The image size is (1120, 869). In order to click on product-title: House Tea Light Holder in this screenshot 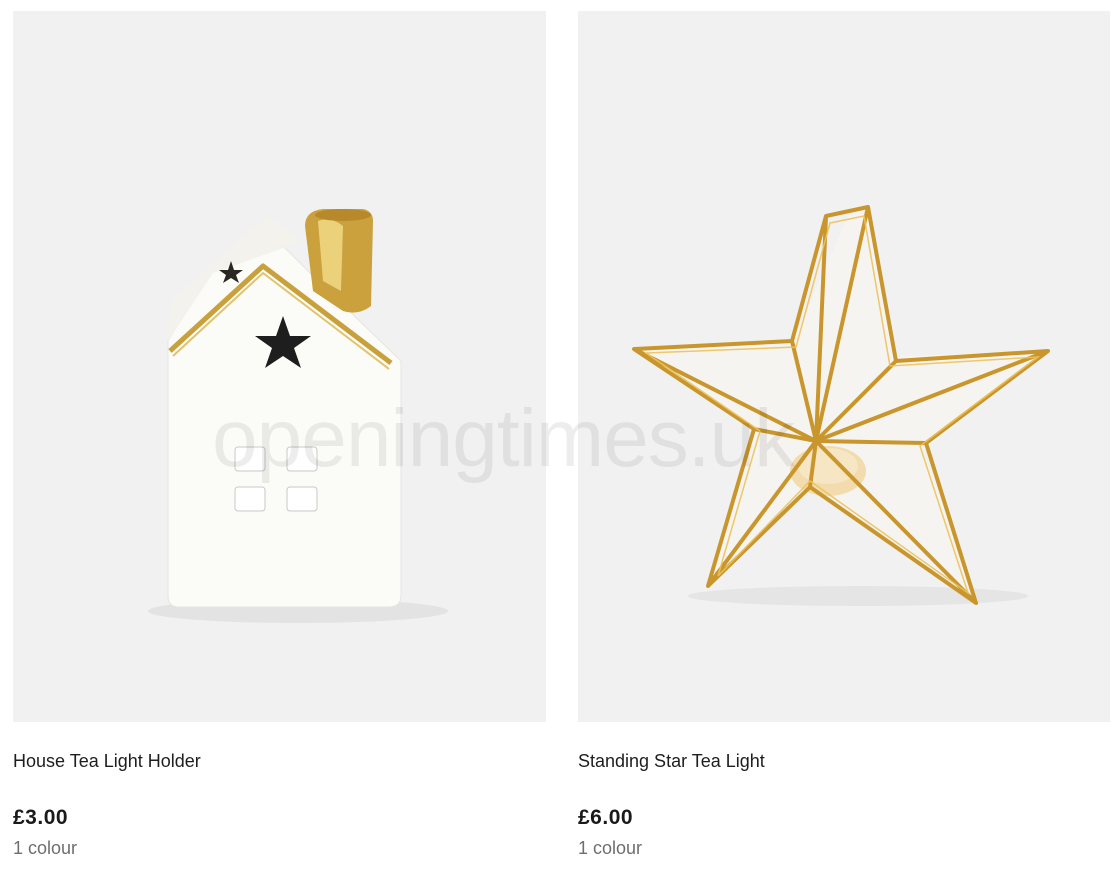, I will do `click(279, 761)`.